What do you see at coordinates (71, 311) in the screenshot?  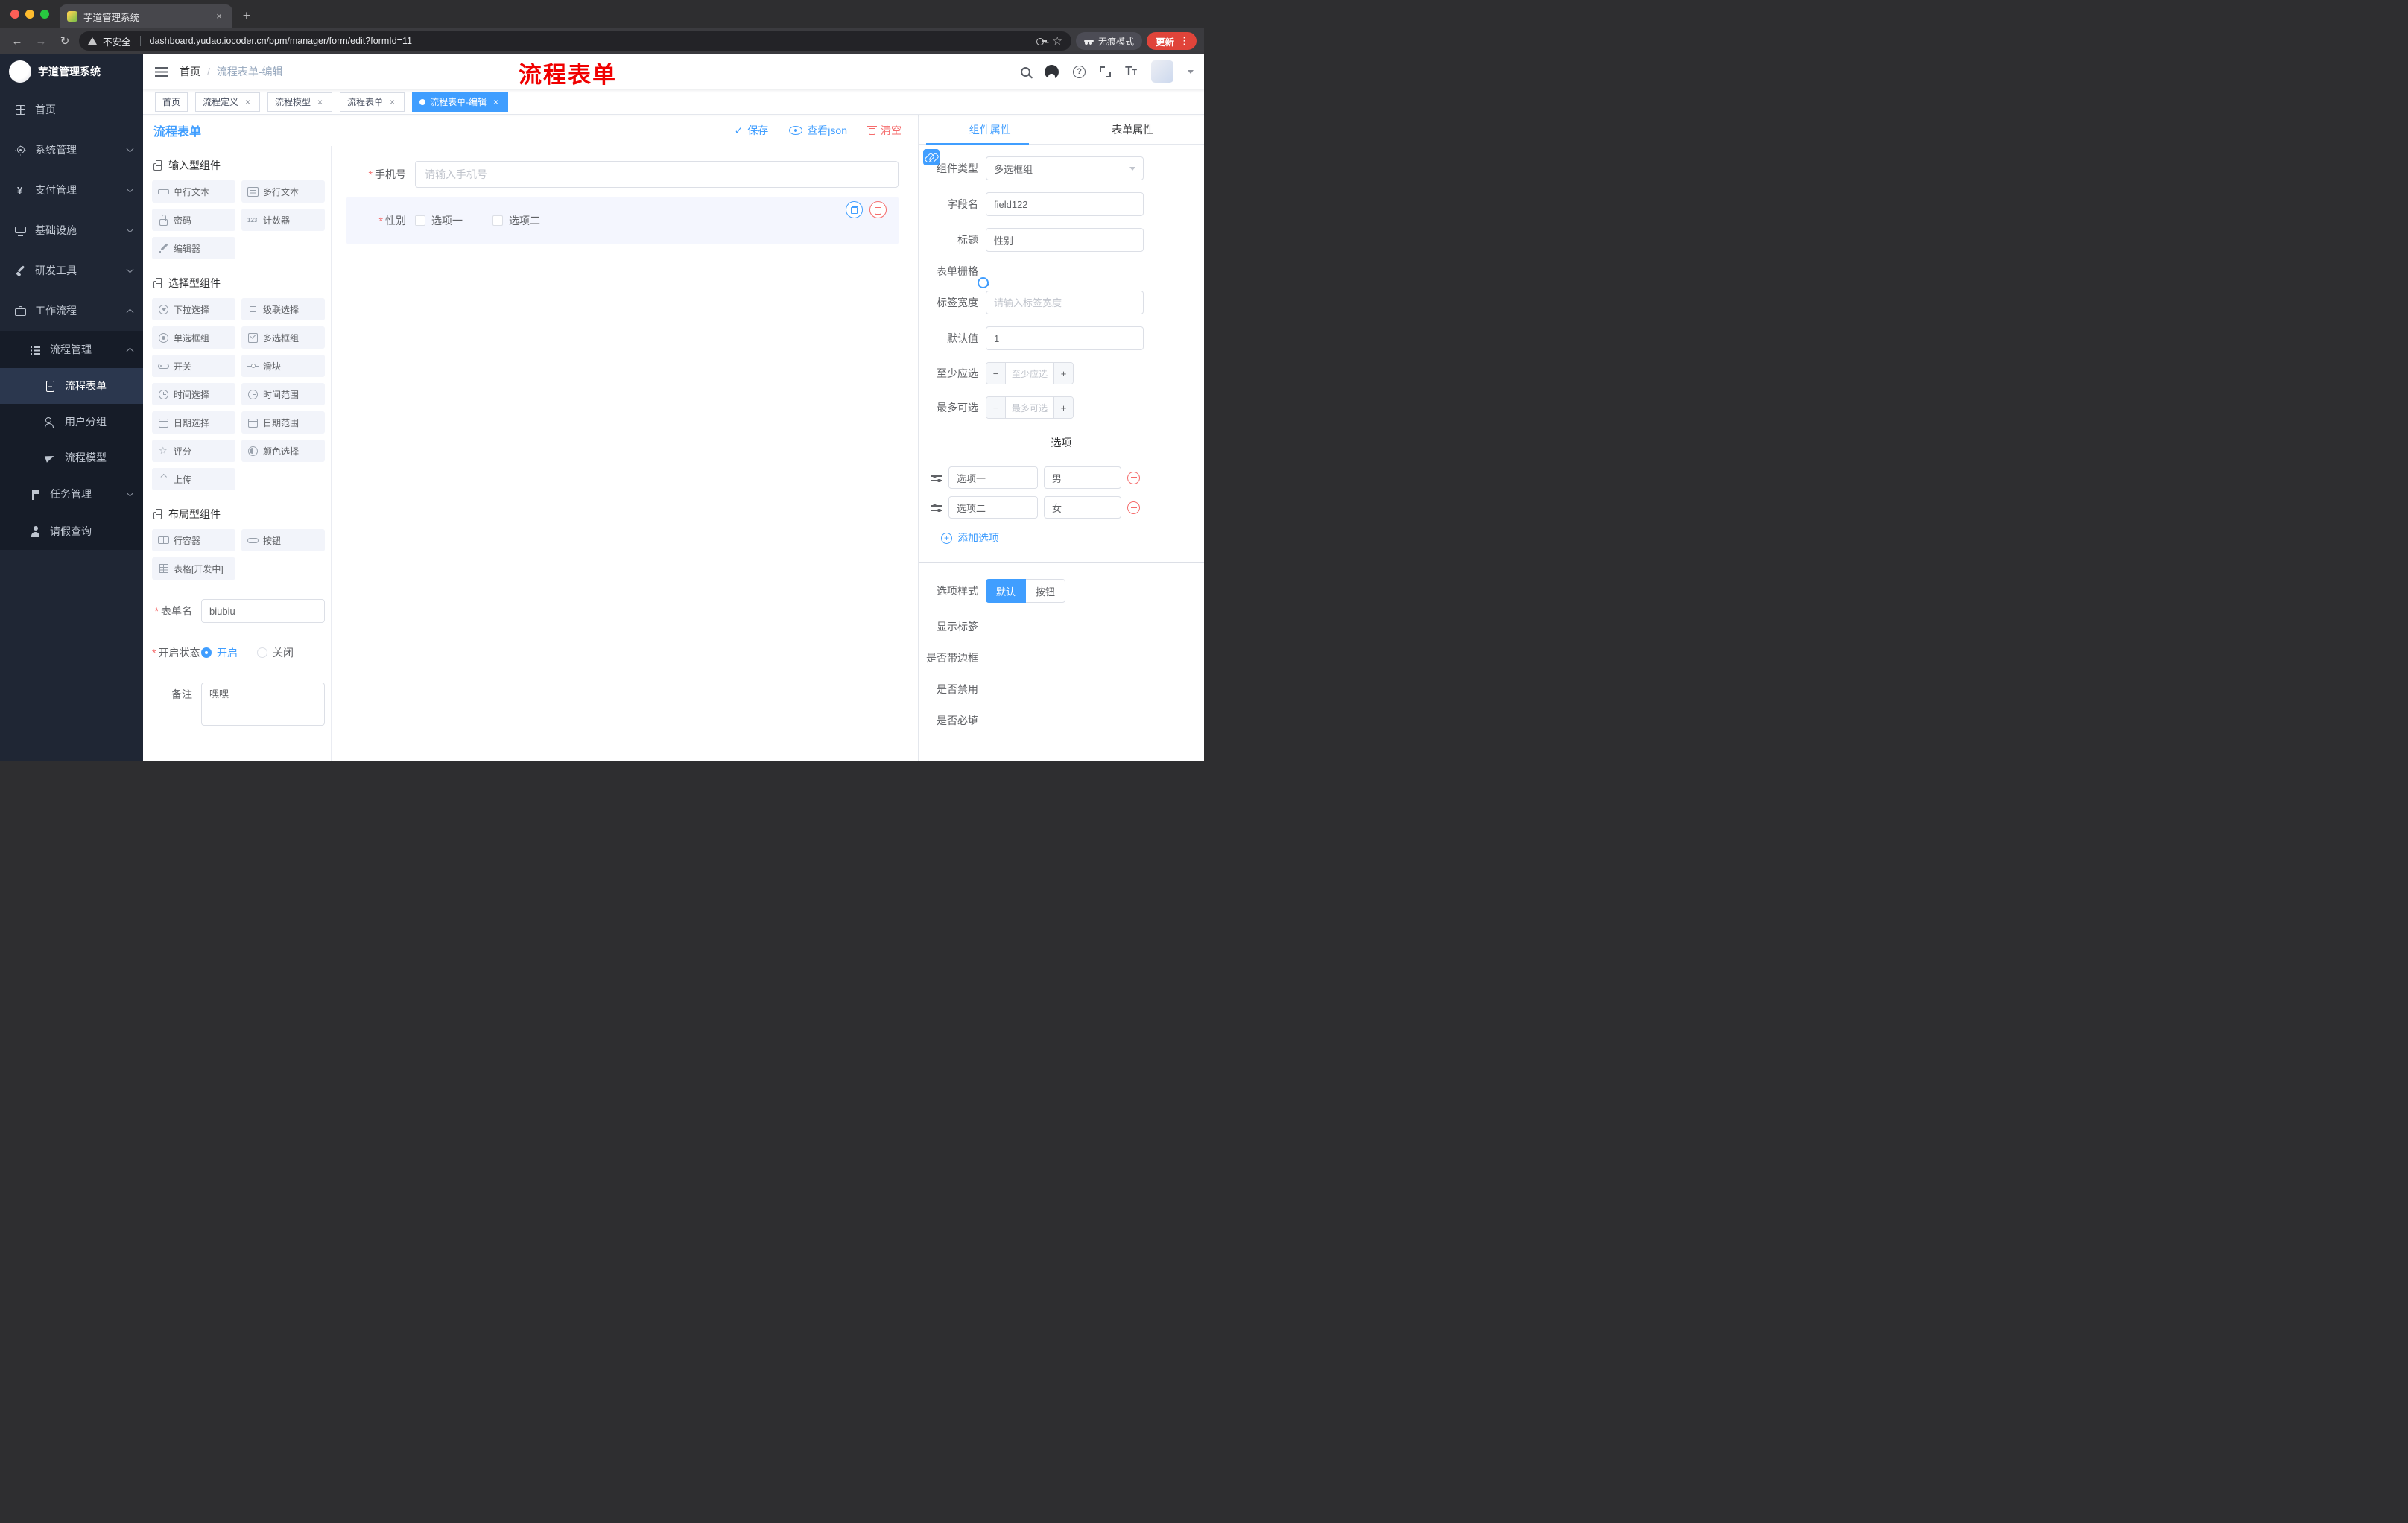 I see `sidebar-item-workflow: 工作流程` at bounding box center [71, 311].